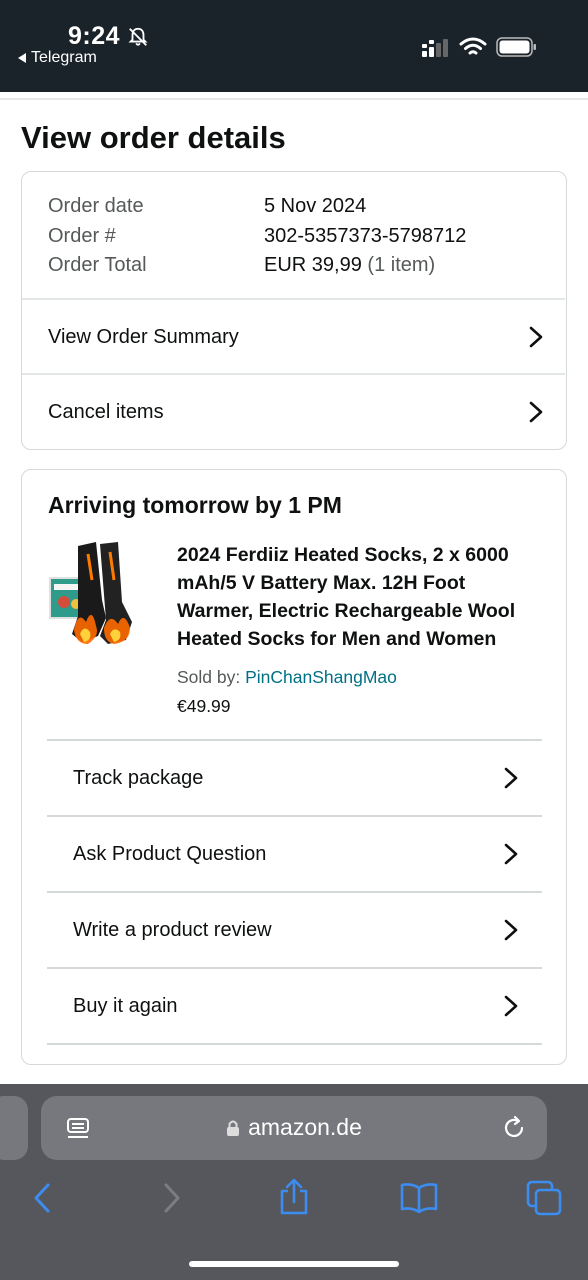 The height and width of the screenshot is (1280, 588). I want to click on reload-icon, so click(514, 1128).